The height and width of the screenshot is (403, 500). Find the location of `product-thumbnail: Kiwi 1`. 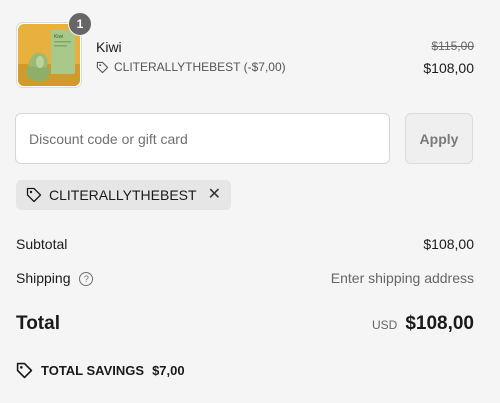

product-thumbnail: Kiwi 1 is located at coordinates (54, 50).